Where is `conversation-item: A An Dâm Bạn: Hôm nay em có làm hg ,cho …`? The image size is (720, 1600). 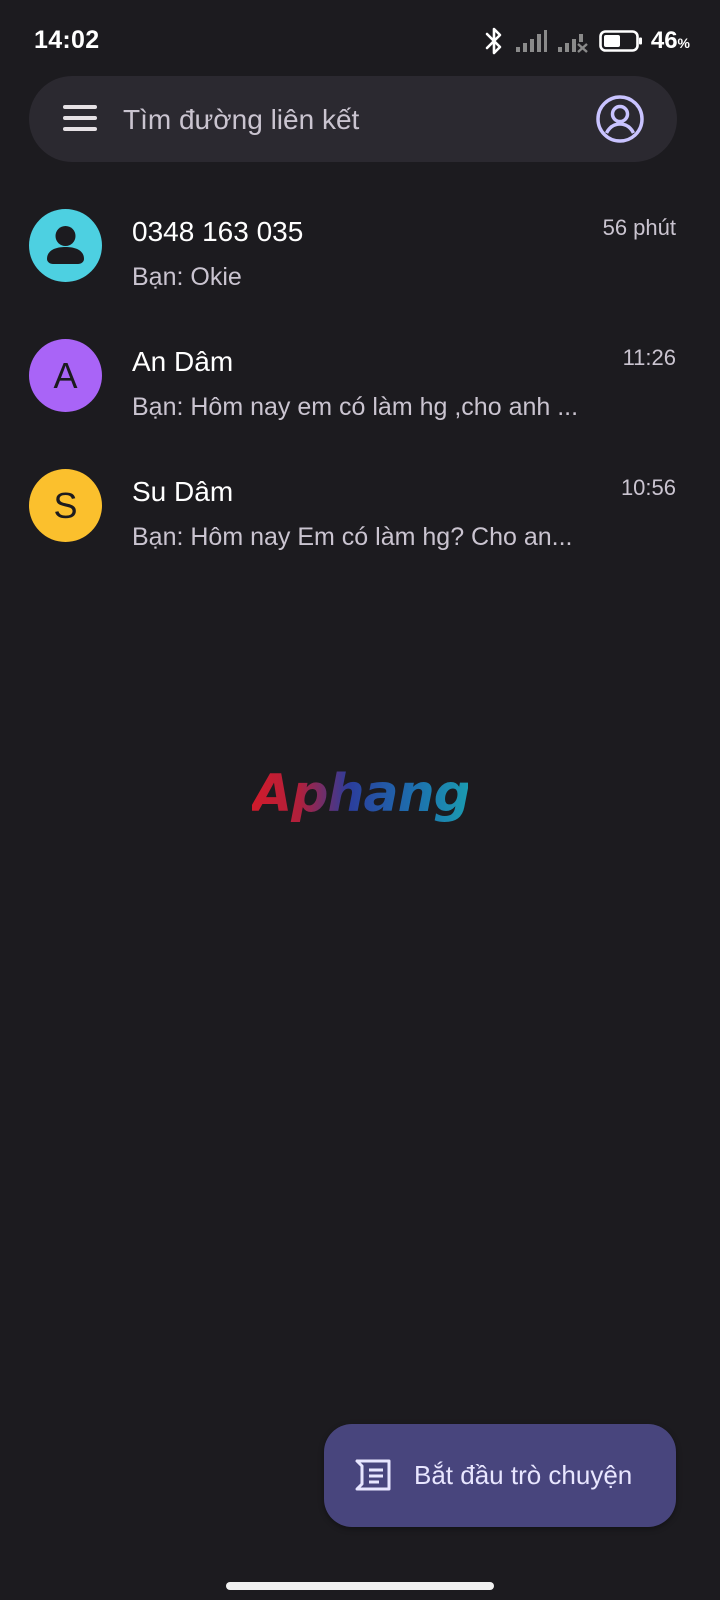 conversation-item: A An Dâm Bạn: Hôm nay em có làm hg ,cho … is located at coordinates (360, 375).